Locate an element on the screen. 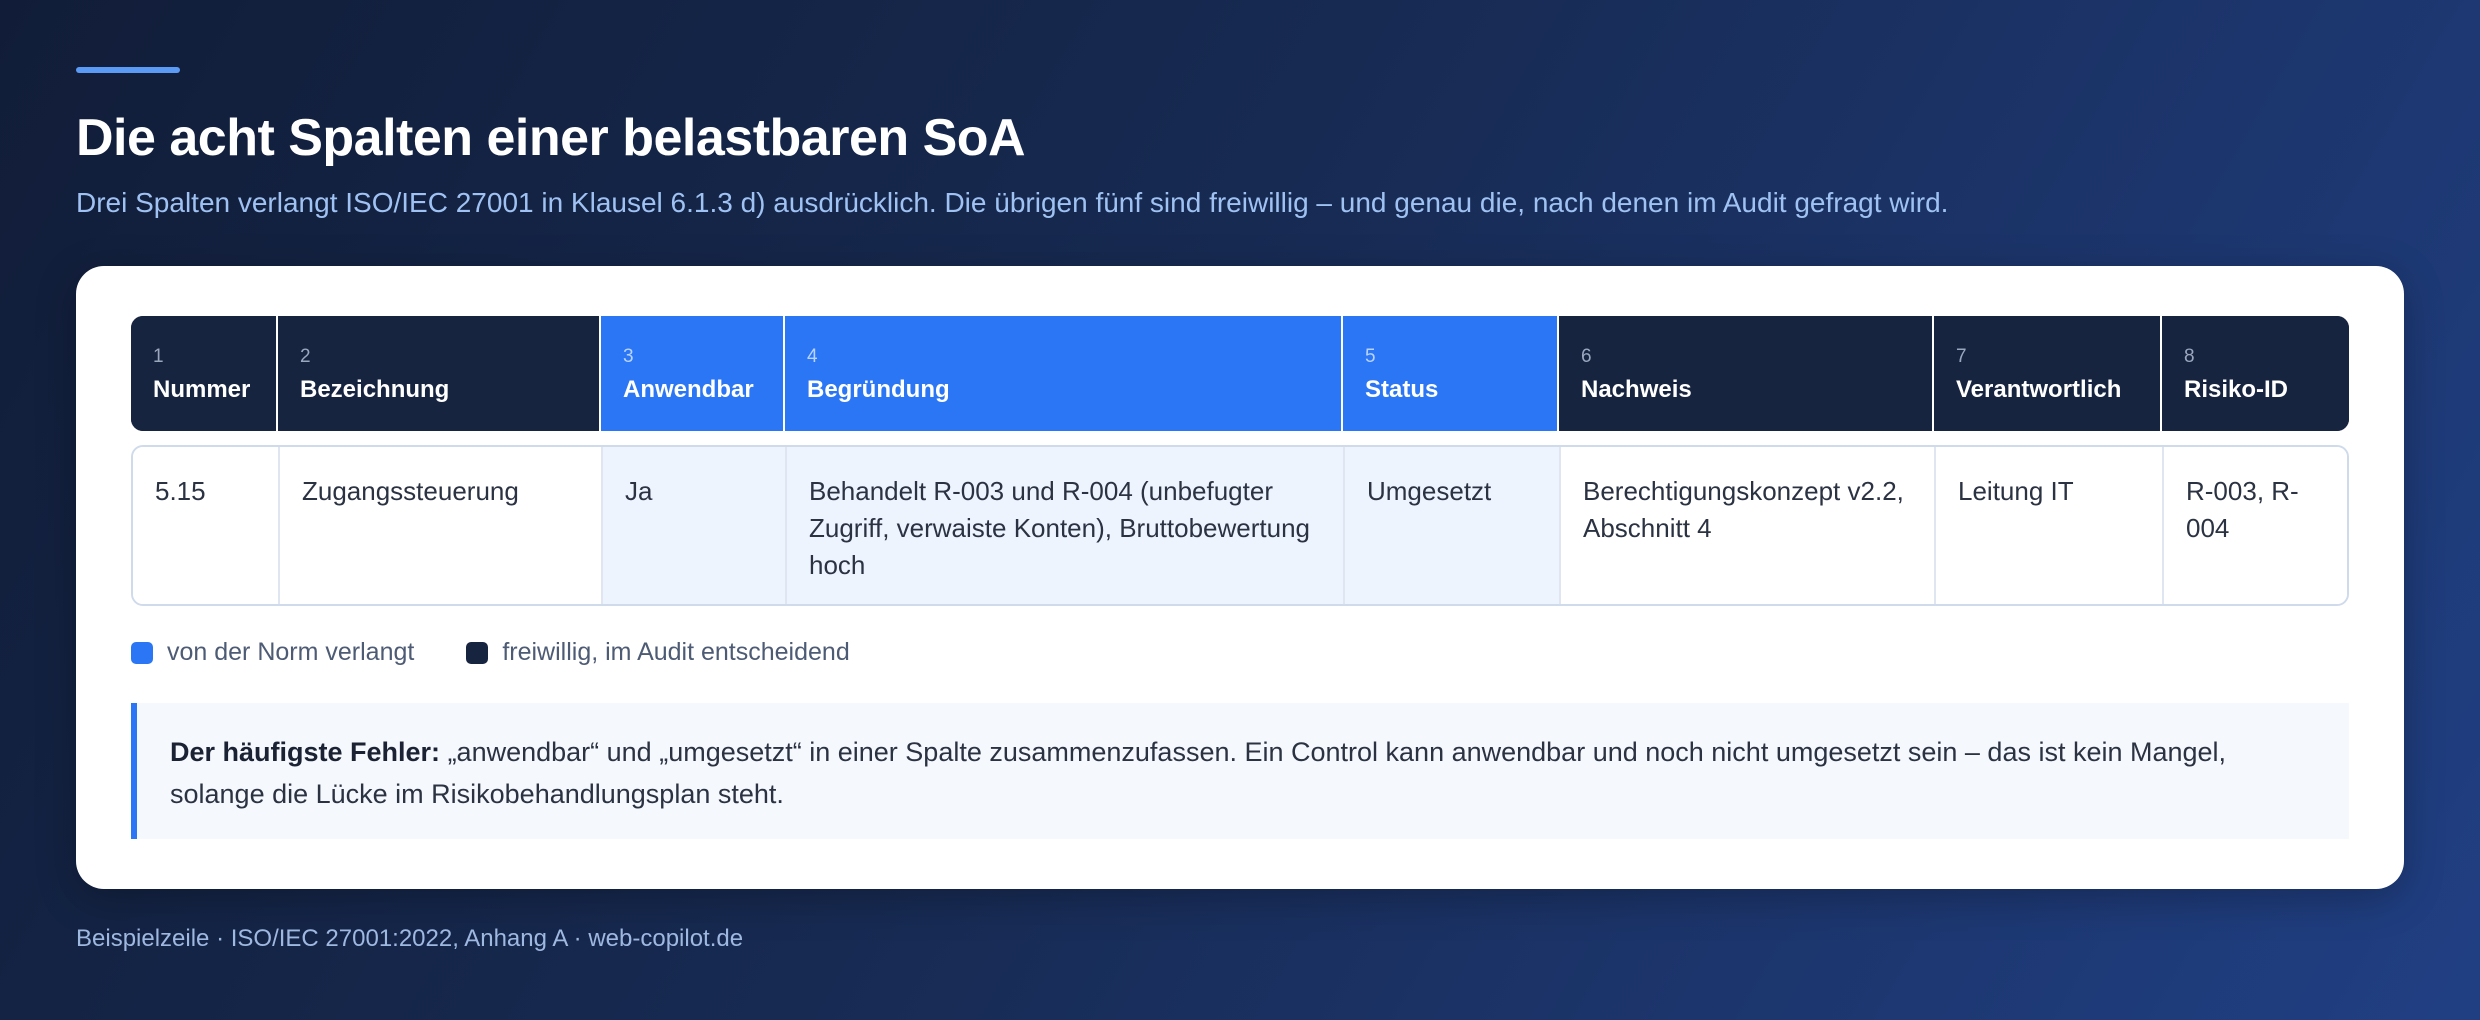 This screenshot has height=1020, width=2480. legend-label-optional: freiwillig, im Audit entscheidend is located at coordinates (676, 652).